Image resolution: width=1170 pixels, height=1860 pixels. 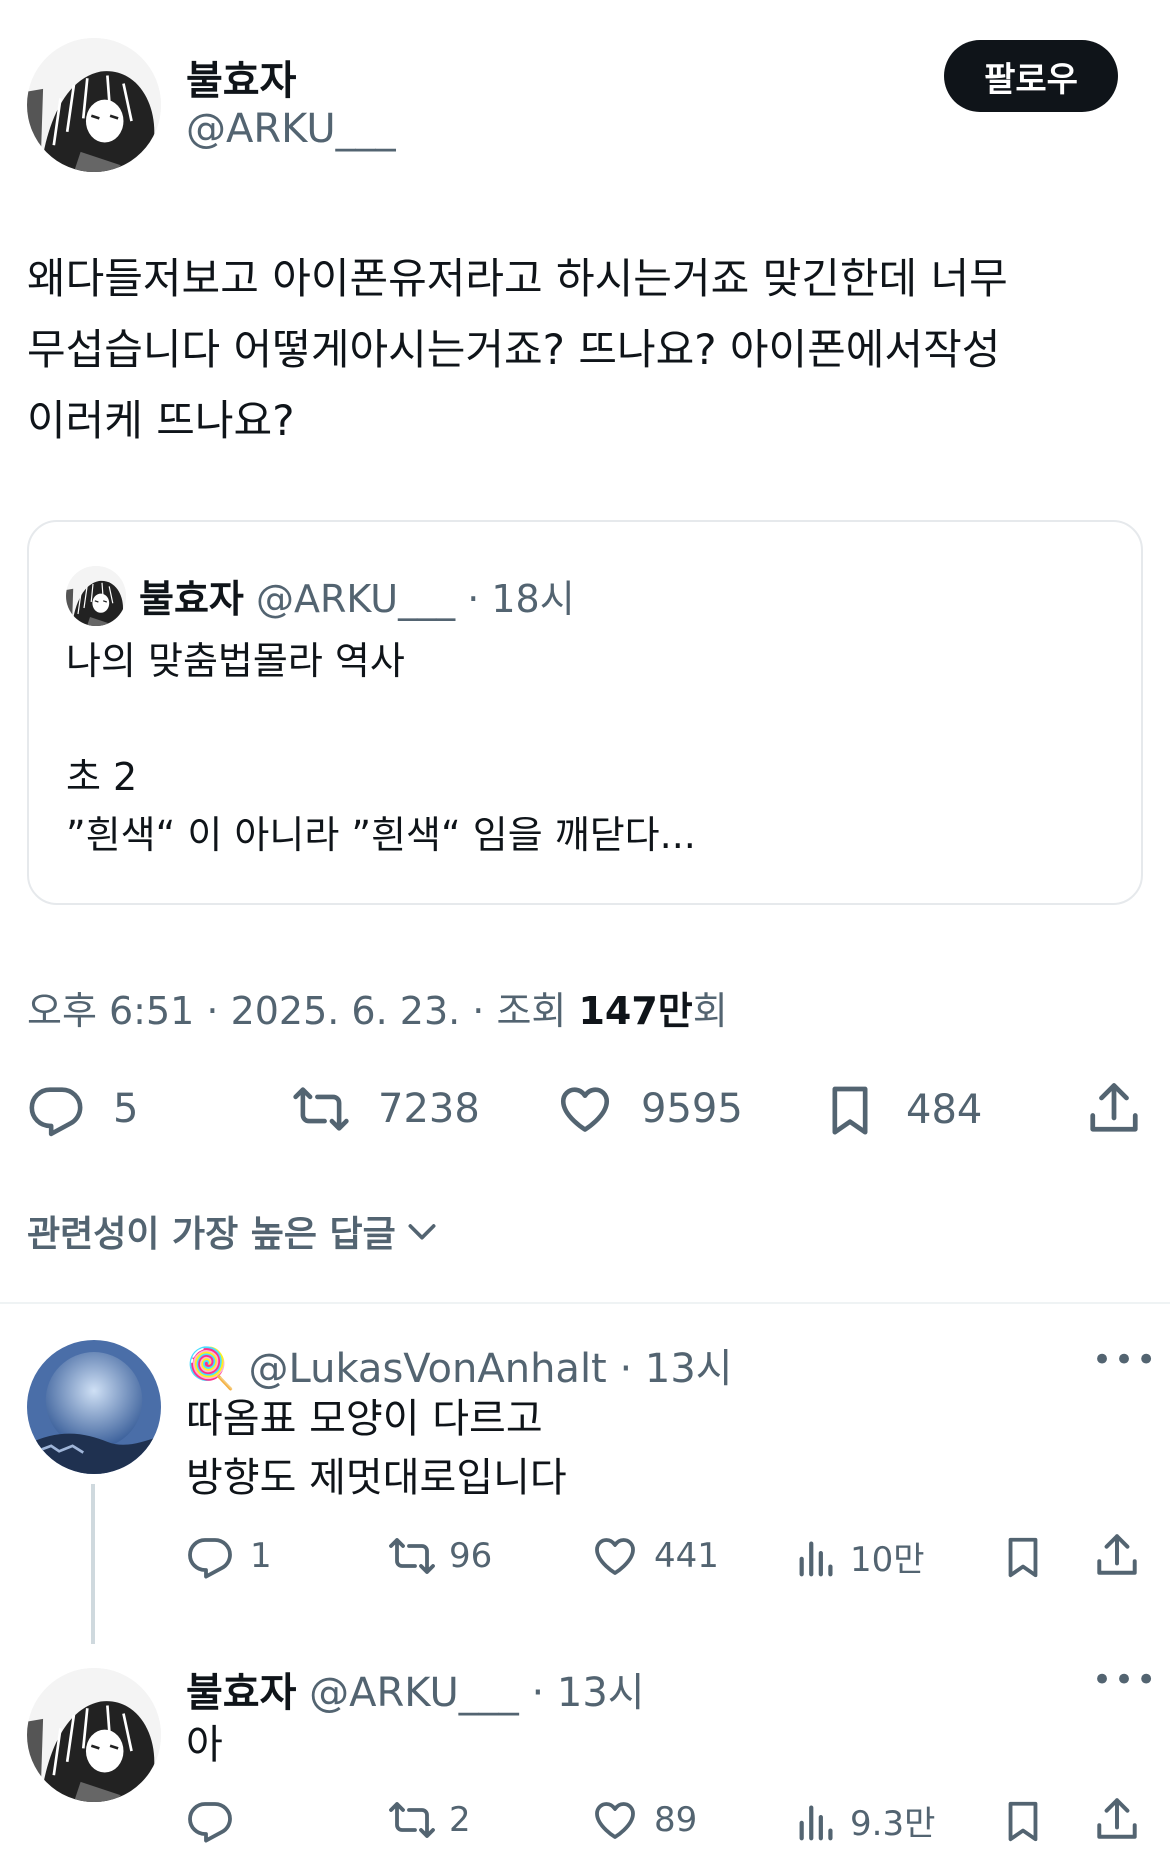 I want to click on thread-connector, so click(x=93, y=1564).